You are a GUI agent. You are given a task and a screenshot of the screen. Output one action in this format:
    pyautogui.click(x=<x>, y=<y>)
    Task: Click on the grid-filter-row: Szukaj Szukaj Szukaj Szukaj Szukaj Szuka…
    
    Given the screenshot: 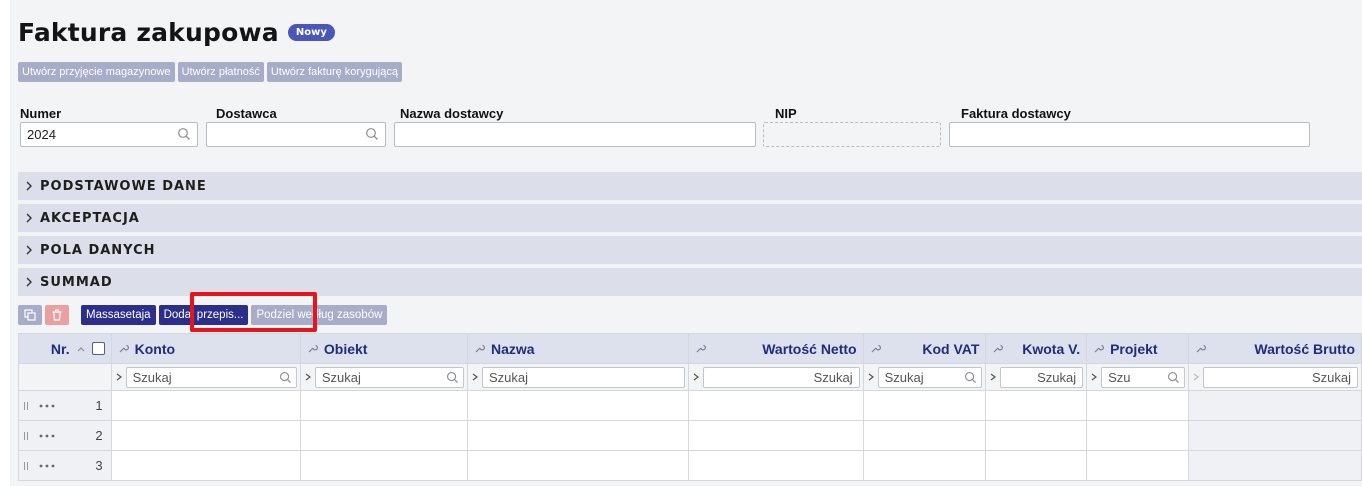 What is the action you would take?
    pyautogui.click(x=690, y=377)
    